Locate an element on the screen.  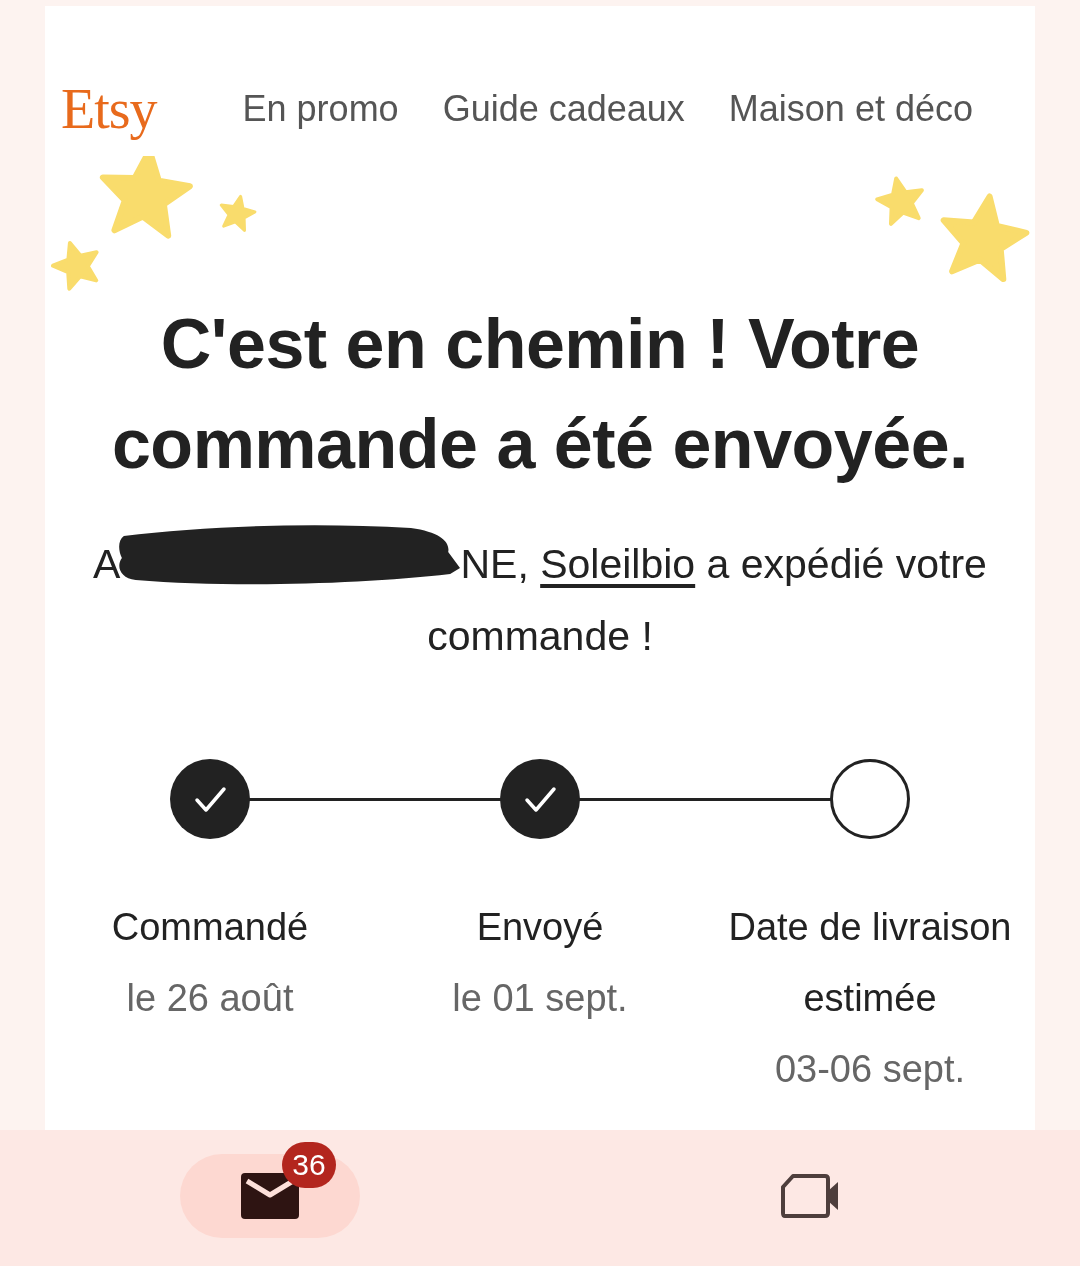
step-label: Commandé is located at coordinates (210, 927).